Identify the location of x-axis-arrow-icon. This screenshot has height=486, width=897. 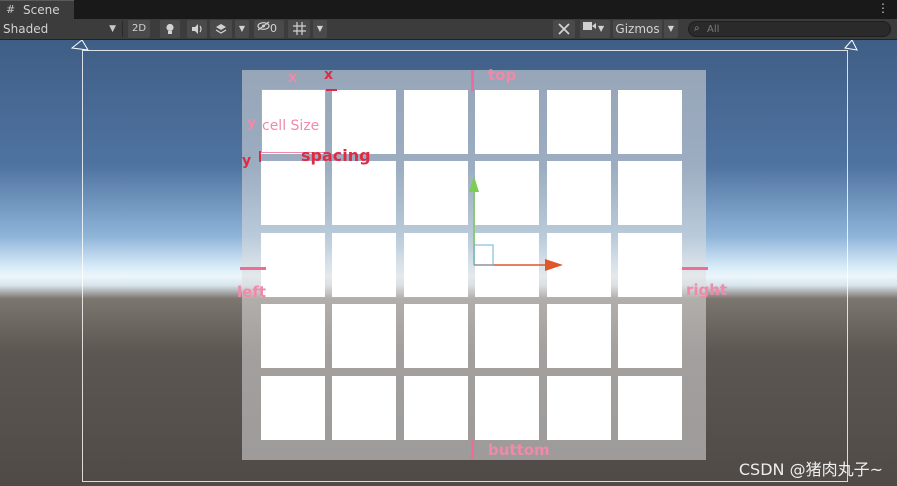
(554, 265).